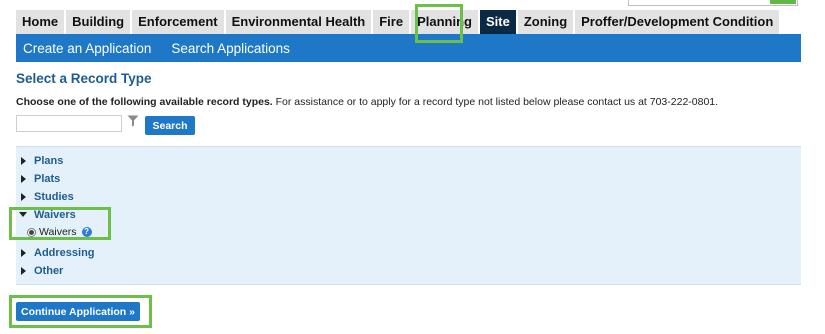  I want to click on tab-proffer-development-condition: Proffer/Development Condition, so click(677, 22).